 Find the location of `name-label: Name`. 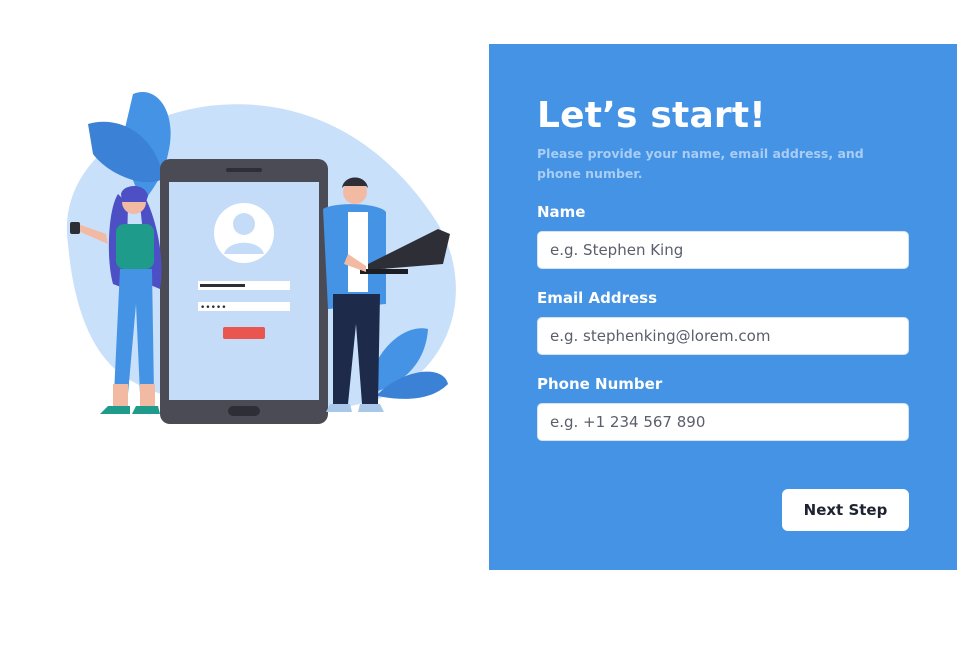

name-label: Name is located at coordinates (561, 212).